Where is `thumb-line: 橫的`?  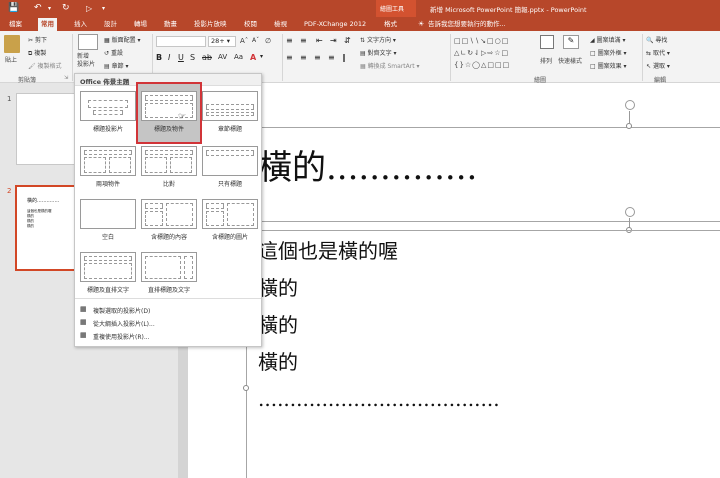
thumb-line: 橫的 is located at coordinates (30, 226).